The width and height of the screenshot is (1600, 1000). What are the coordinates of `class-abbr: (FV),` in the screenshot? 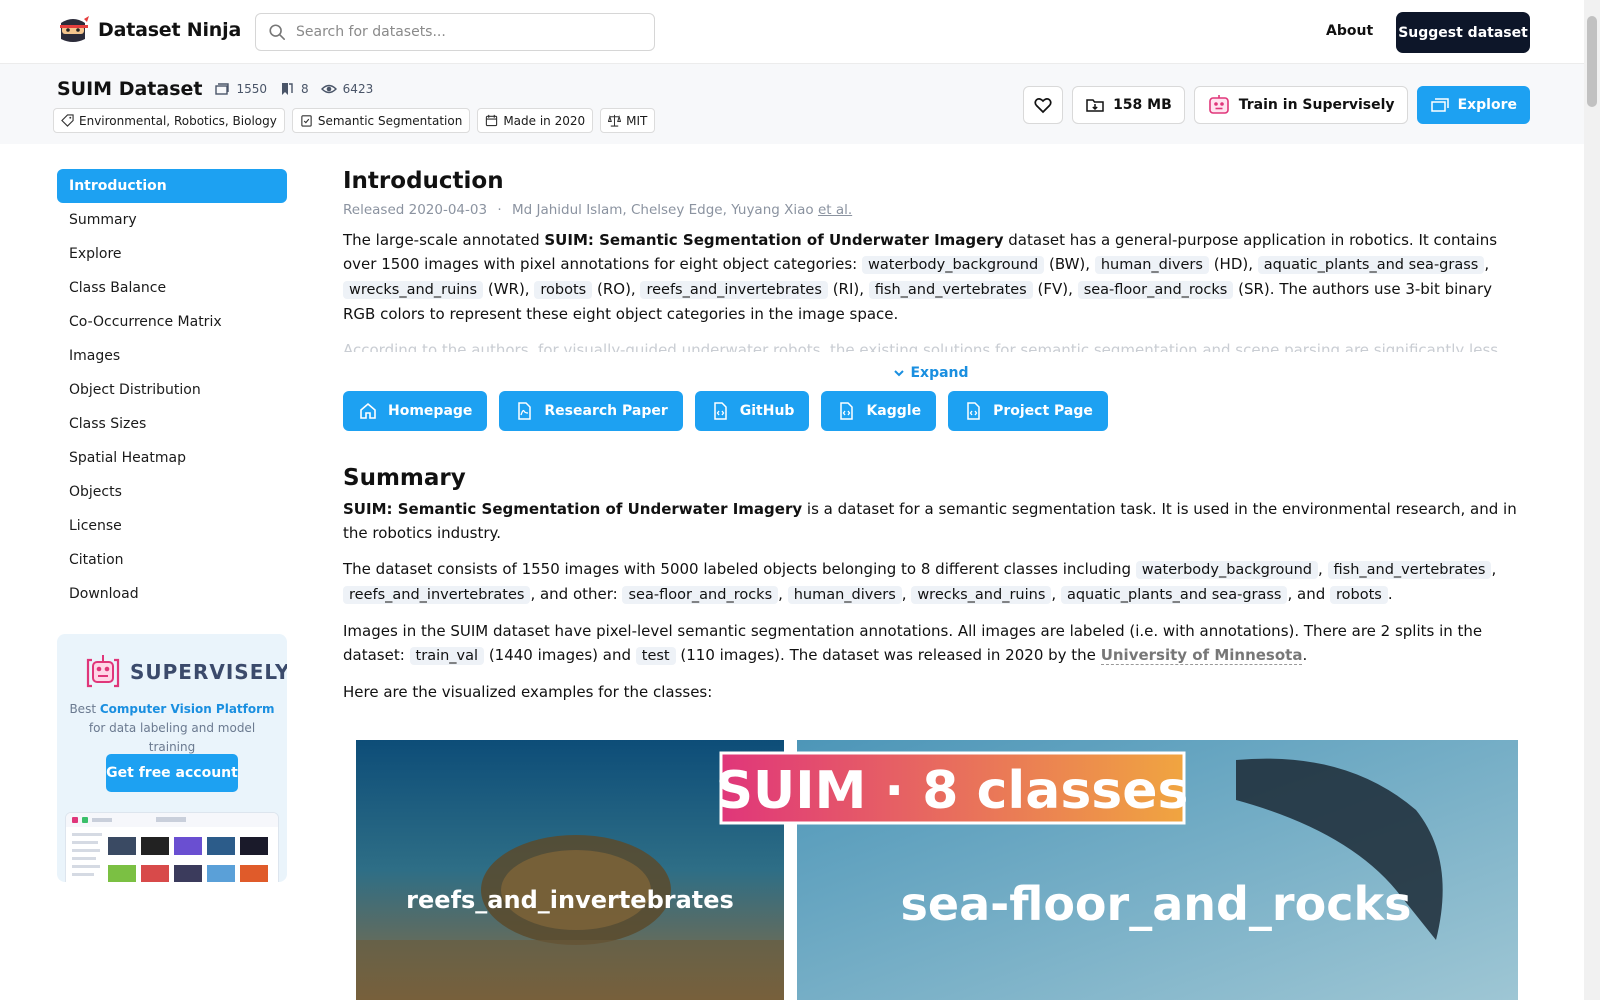 It's located at (1055, 289).